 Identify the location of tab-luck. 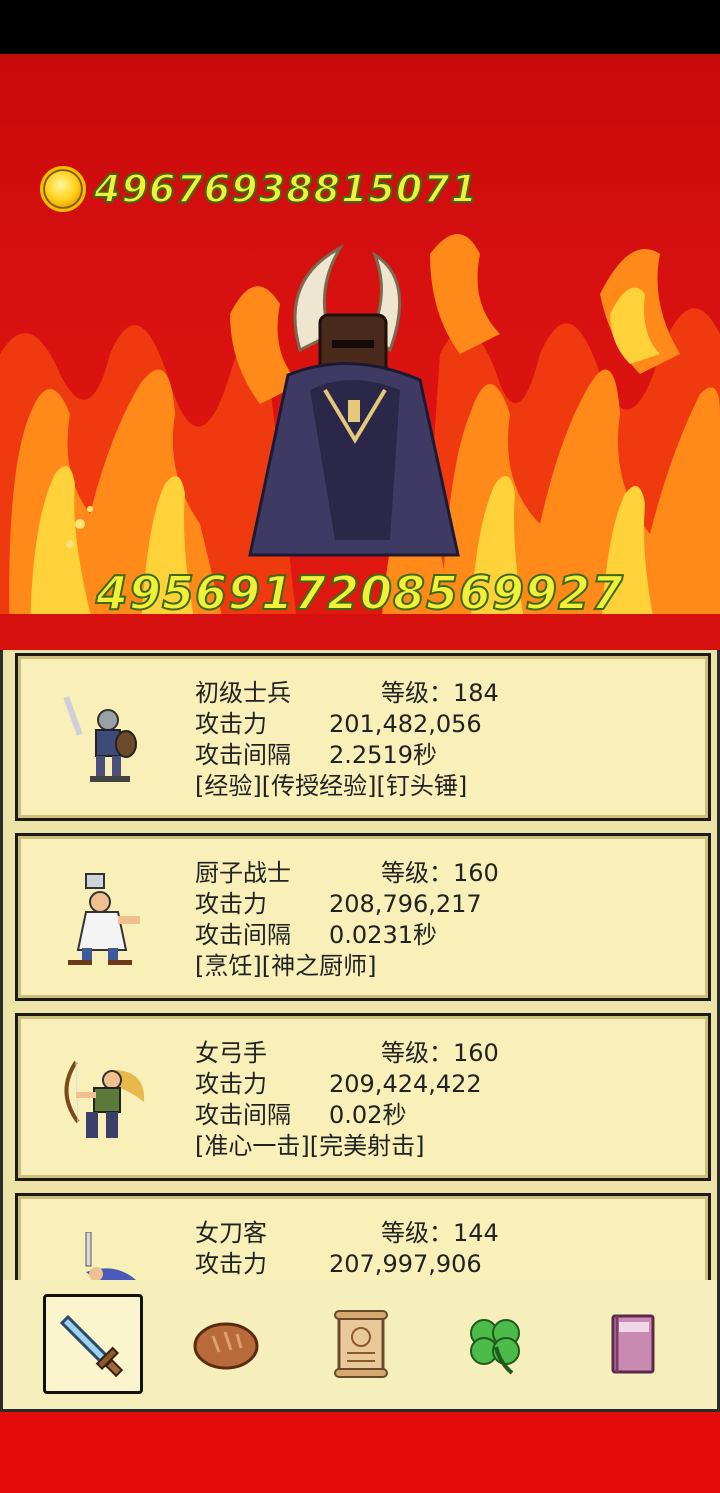
(495, 1344).